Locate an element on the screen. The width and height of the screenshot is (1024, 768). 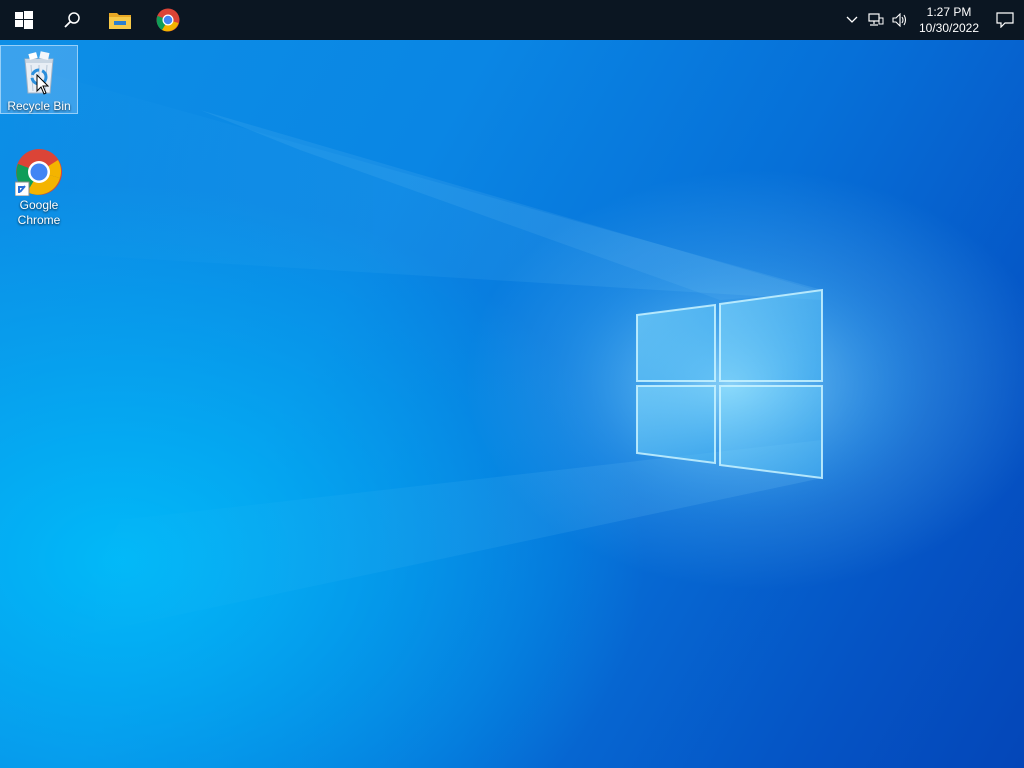
google-chrome-desktop-icon: Google Chrome is located at coordinates (39, 187).